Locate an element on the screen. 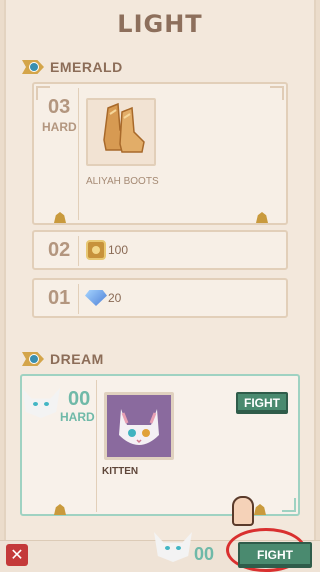 Image resolution: width=320 pixels, height=572 pixels. close-icon: ✕ is located at coordinates (17, 555).